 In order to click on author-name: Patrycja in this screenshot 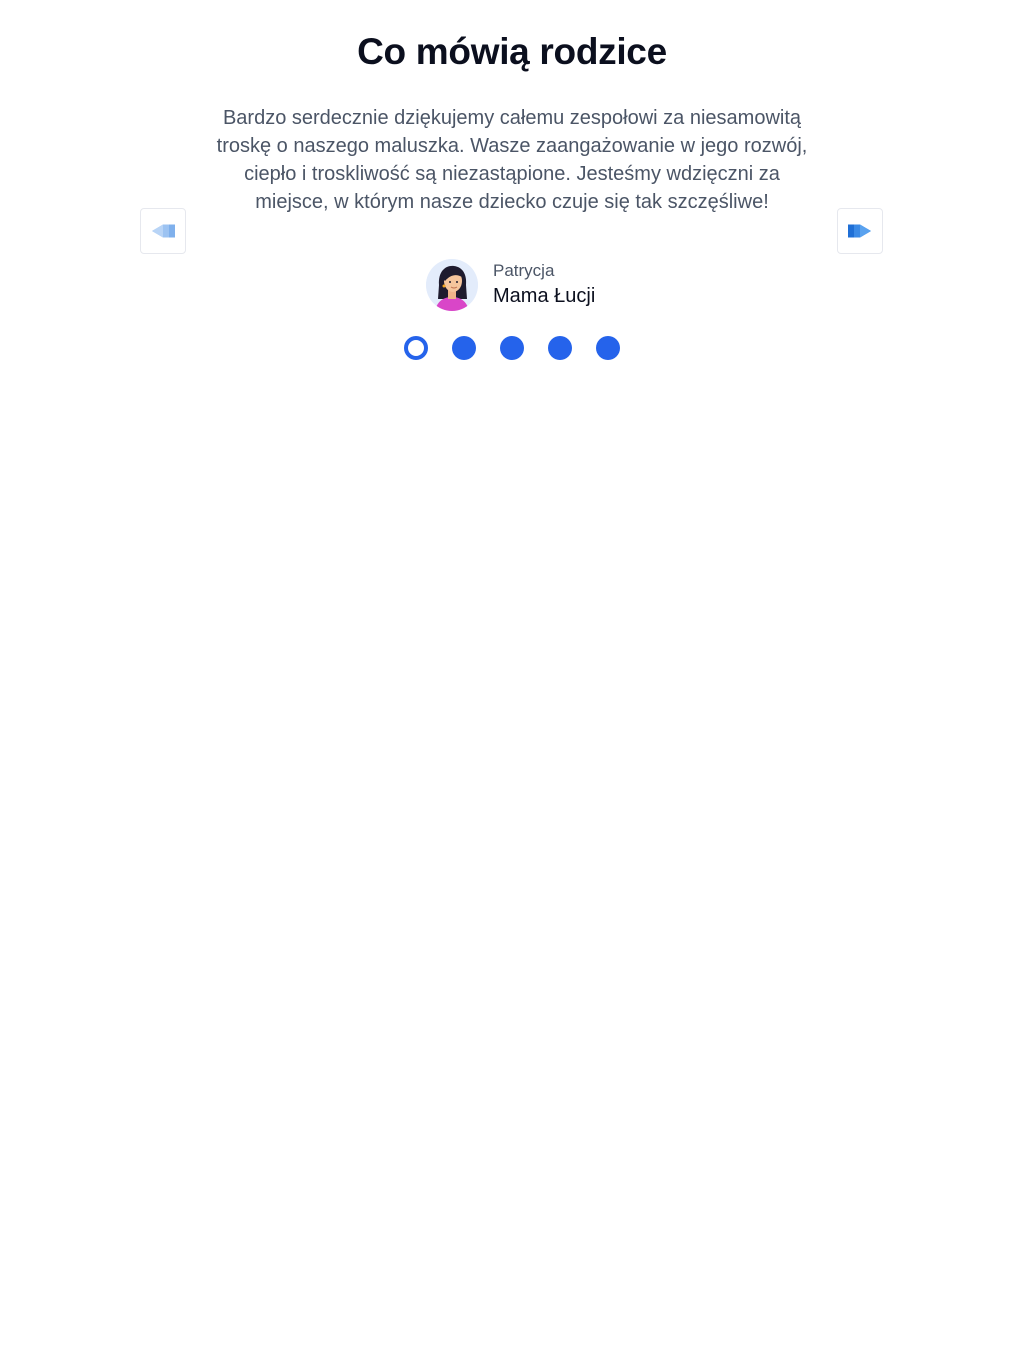, I will do `click(524, 270)`.